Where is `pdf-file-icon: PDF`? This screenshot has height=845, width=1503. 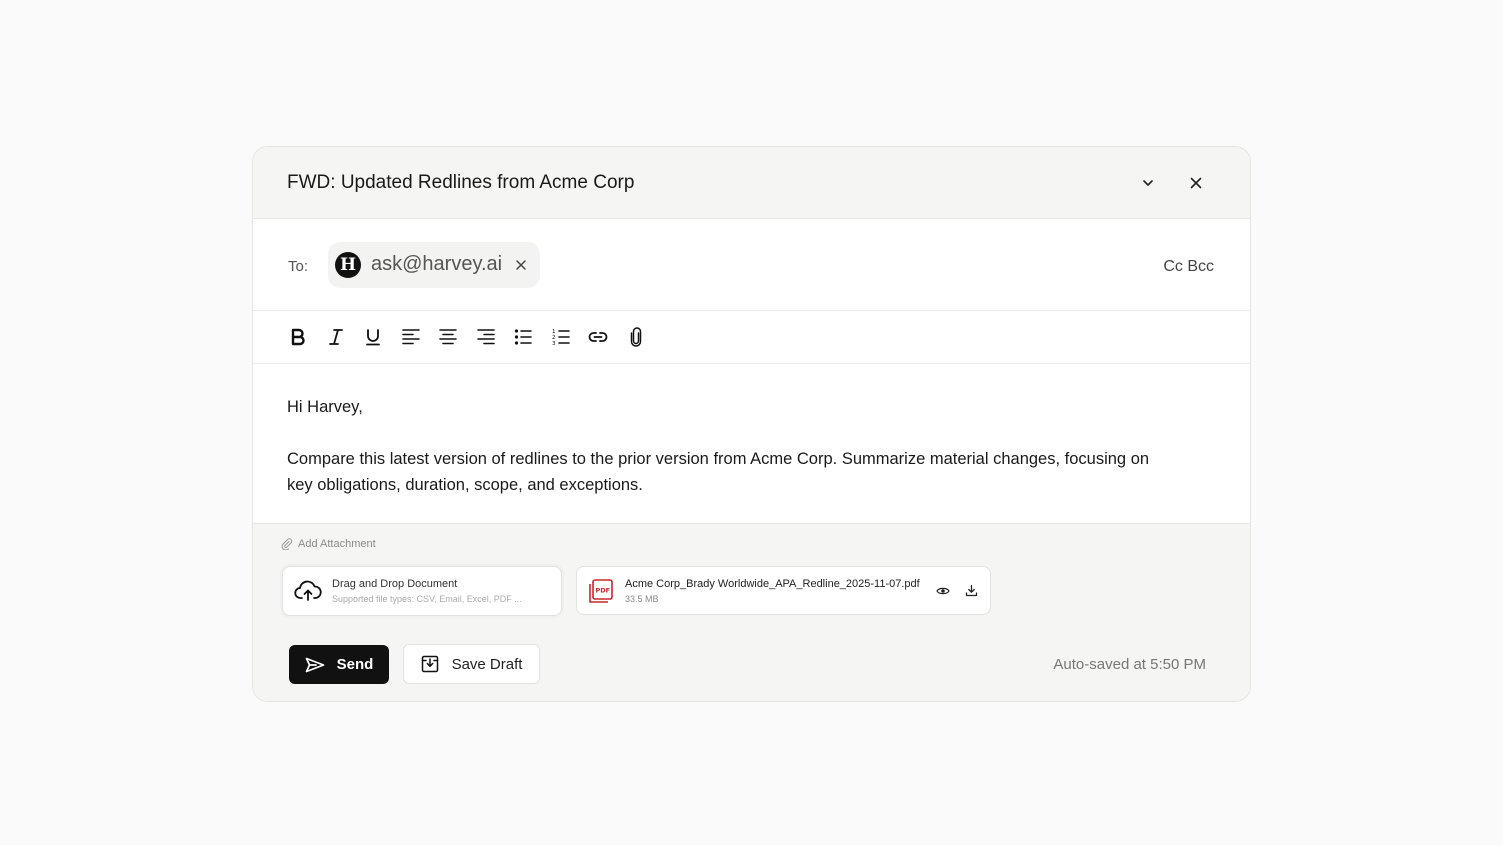 pdf-file-icon: PDF is located at coordinates (601, 590).